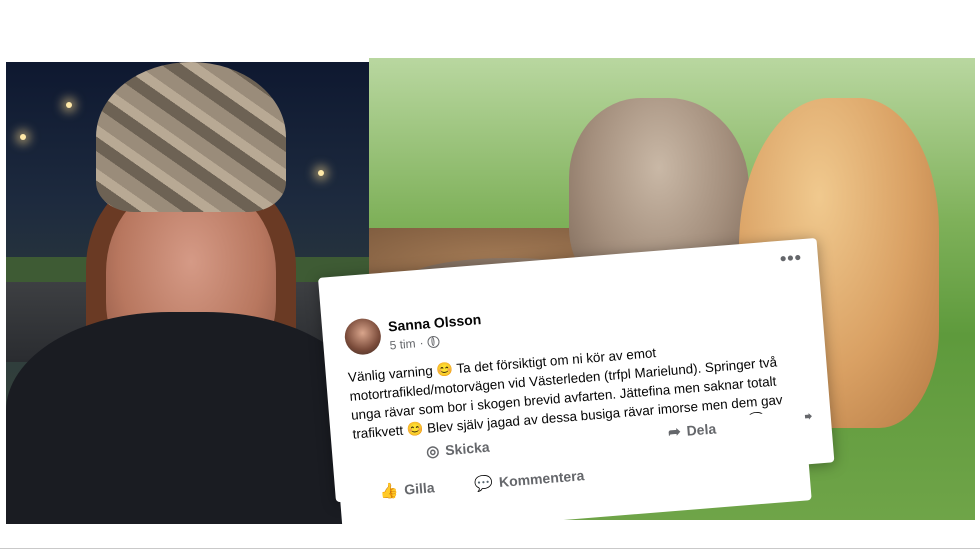  What do you see at coordinates (529, 479) in the screenshot?
I see `comment-button: 💬 Kommentera` at bounding box center [529, 479].